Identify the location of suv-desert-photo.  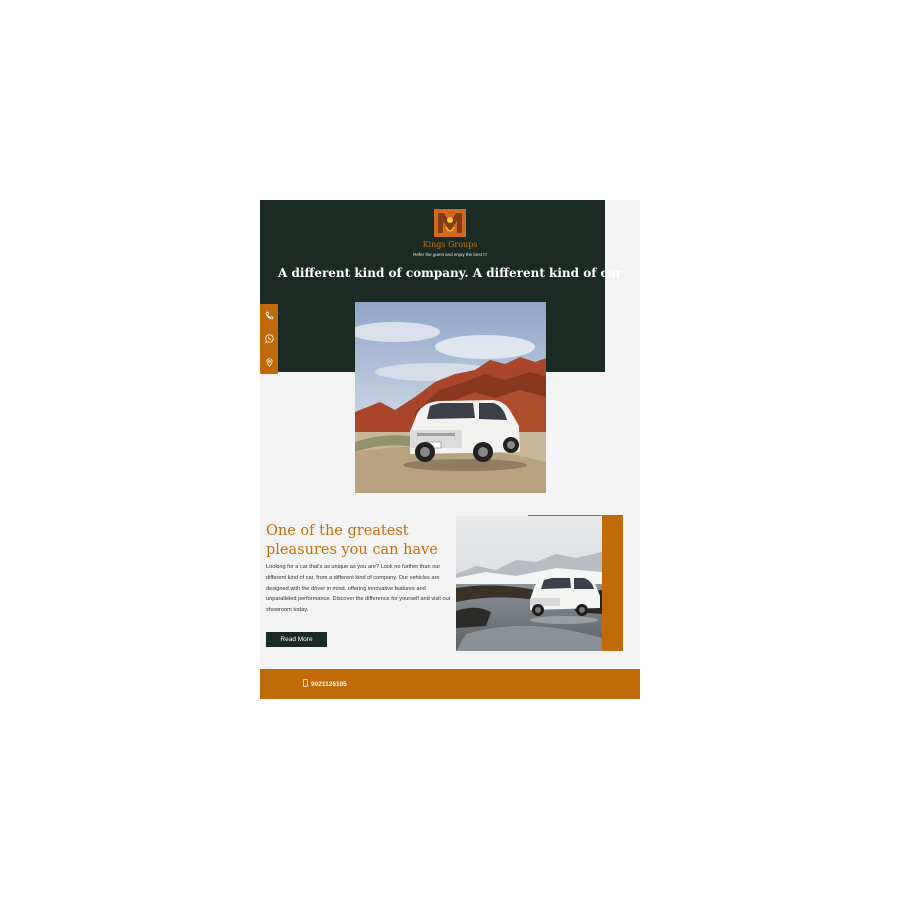
(450, 397).